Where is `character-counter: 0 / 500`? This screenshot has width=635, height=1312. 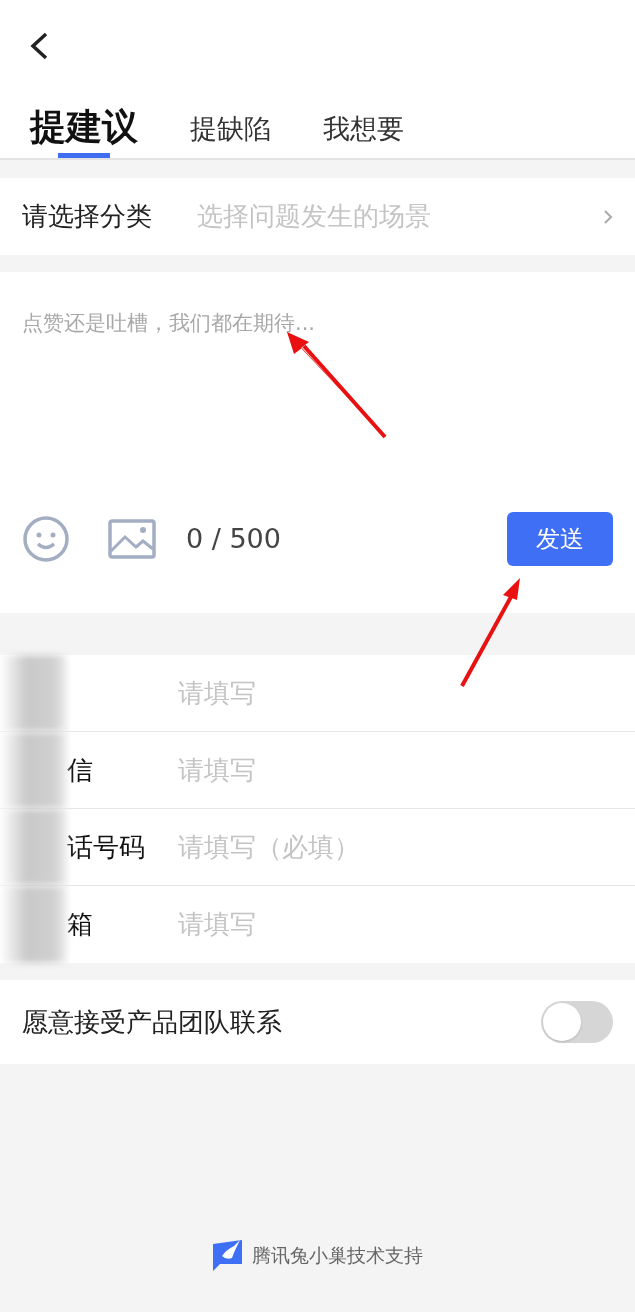
character-counter: 0 / 500 is located at coordinates (233, 538).